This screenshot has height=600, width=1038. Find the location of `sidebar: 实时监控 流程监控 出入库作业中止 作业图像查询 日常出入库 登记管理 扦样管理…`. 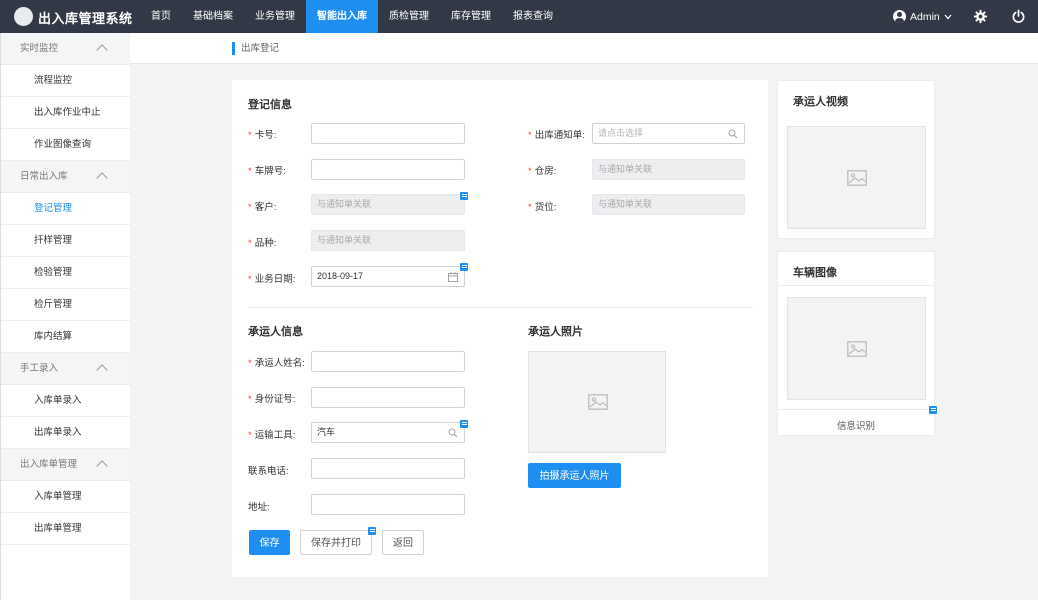

sidebar: 实时监控 流程监控 出入库作业中止 作业图像查询 日常出入库 登记管理 扦样管理… is located at coordinates (65, 316).